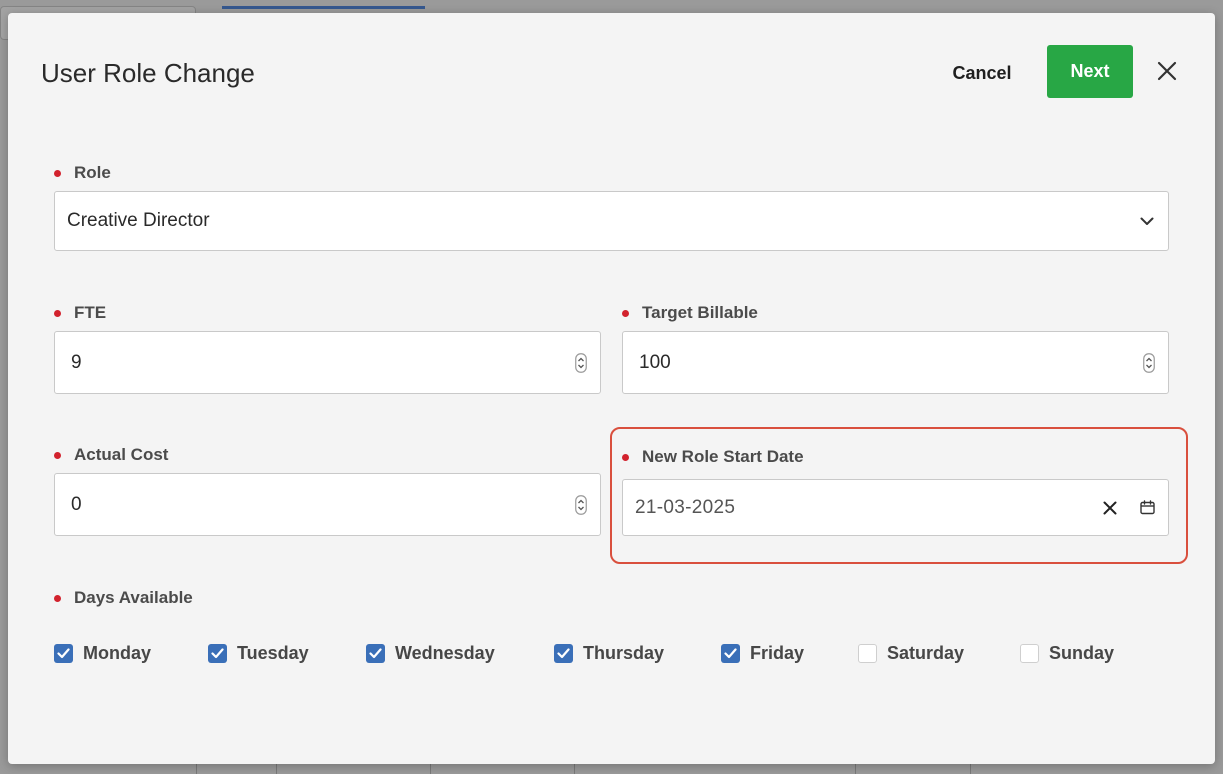  What do you see at coordinates (76, 362) in the screenshot?
I see `fte-input-value: 9` at bounding box center [76, 362].